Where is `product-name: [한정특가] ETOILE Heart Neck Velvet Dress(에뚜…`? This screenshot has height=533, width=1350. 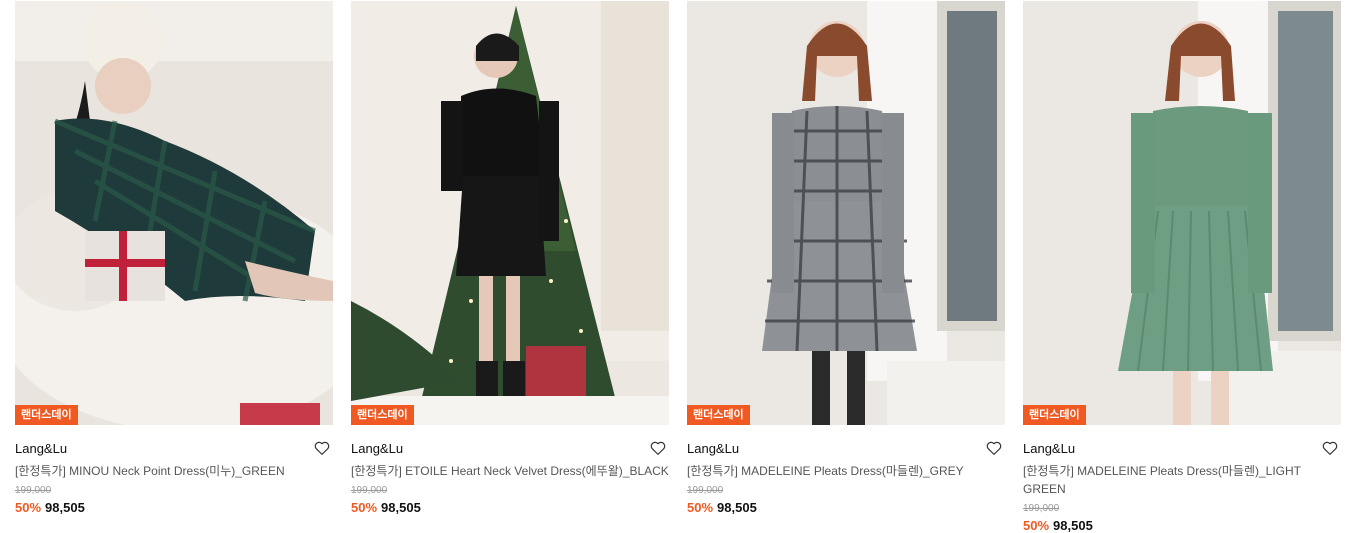
product-name: [한정특가] ETOILE Heart Neck Velvet Dress(에뚜… is located at coordinates (510, 471).